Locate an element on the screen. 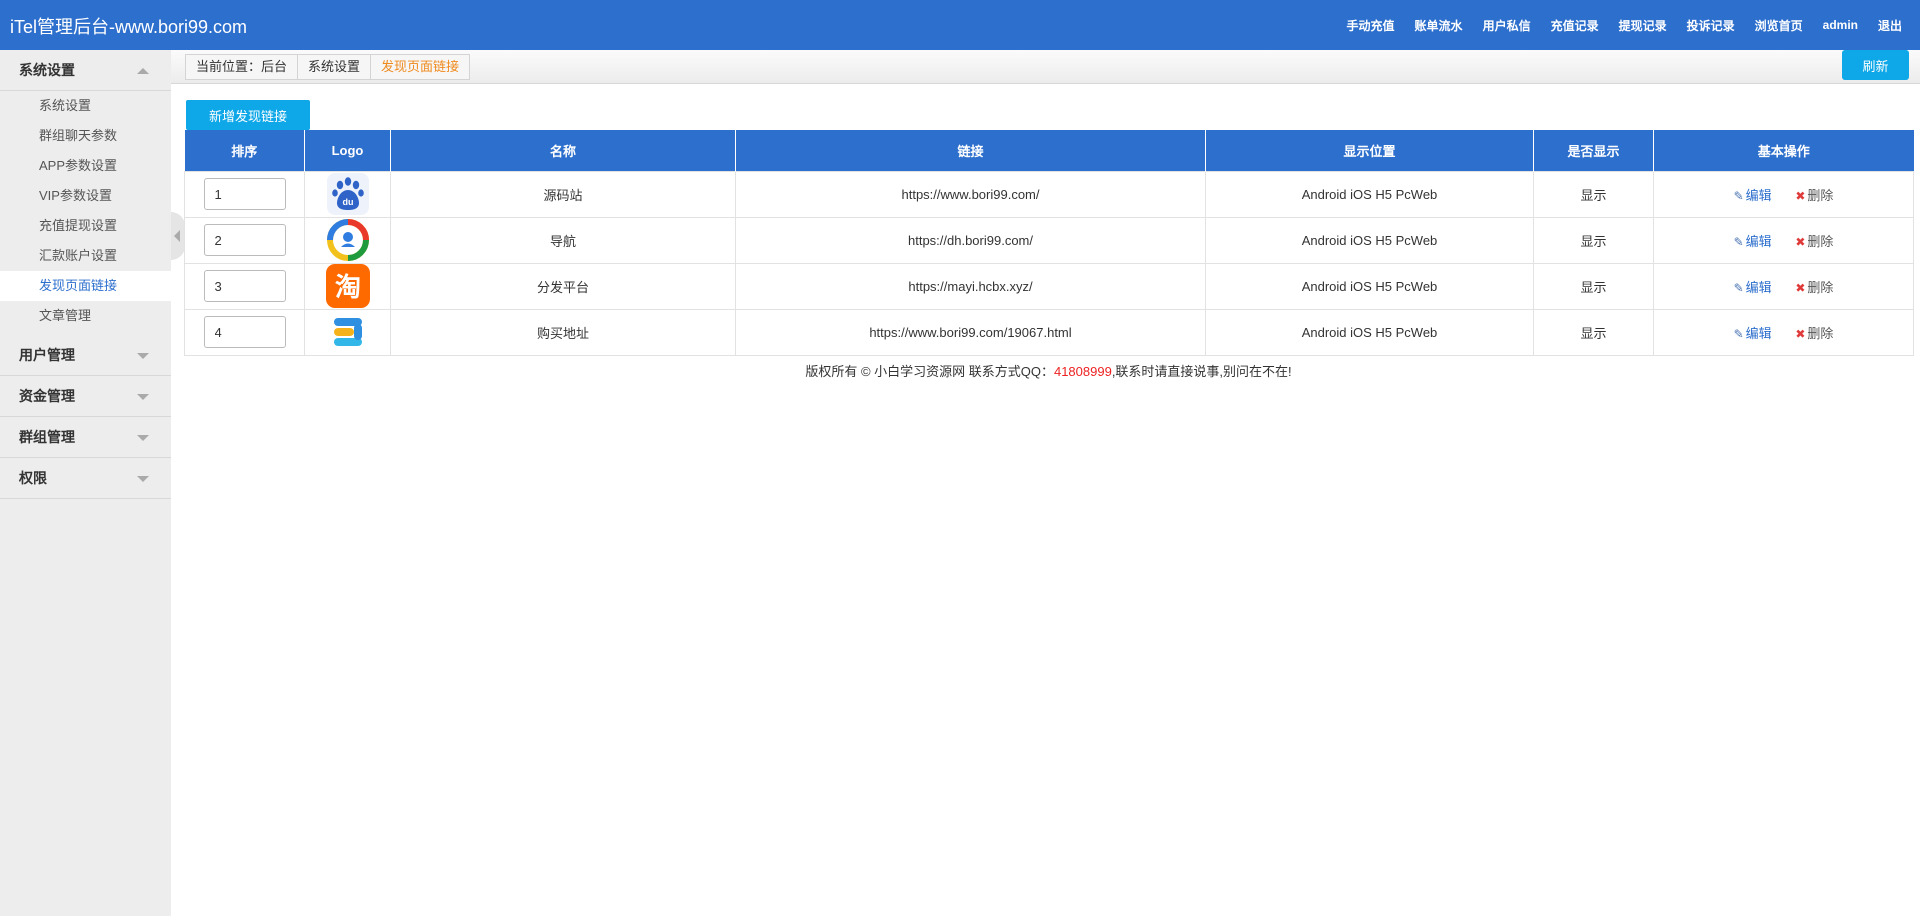  footer-note: ,联系时请直接说事,别问在不在! is located at coordinates (1201, 371).